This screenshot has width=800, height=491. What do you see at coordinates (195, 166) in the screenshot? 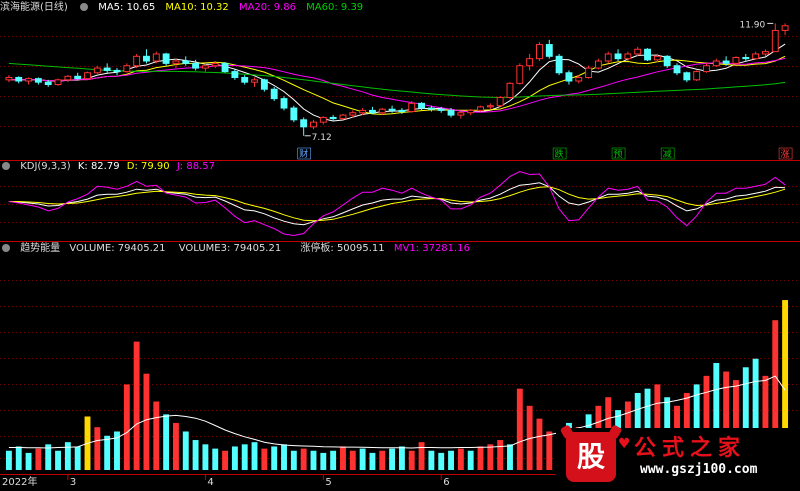
I see `kdj-j-label: J: 88.57` at bounding box center [195, 166].